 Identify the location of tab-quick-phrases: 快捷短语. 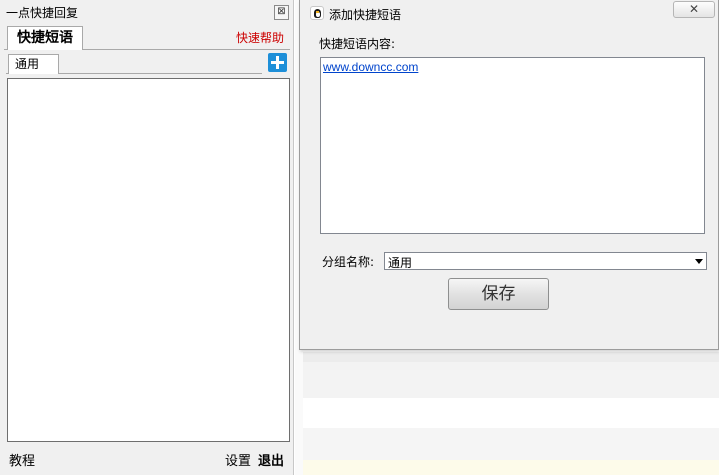
(45, 38).